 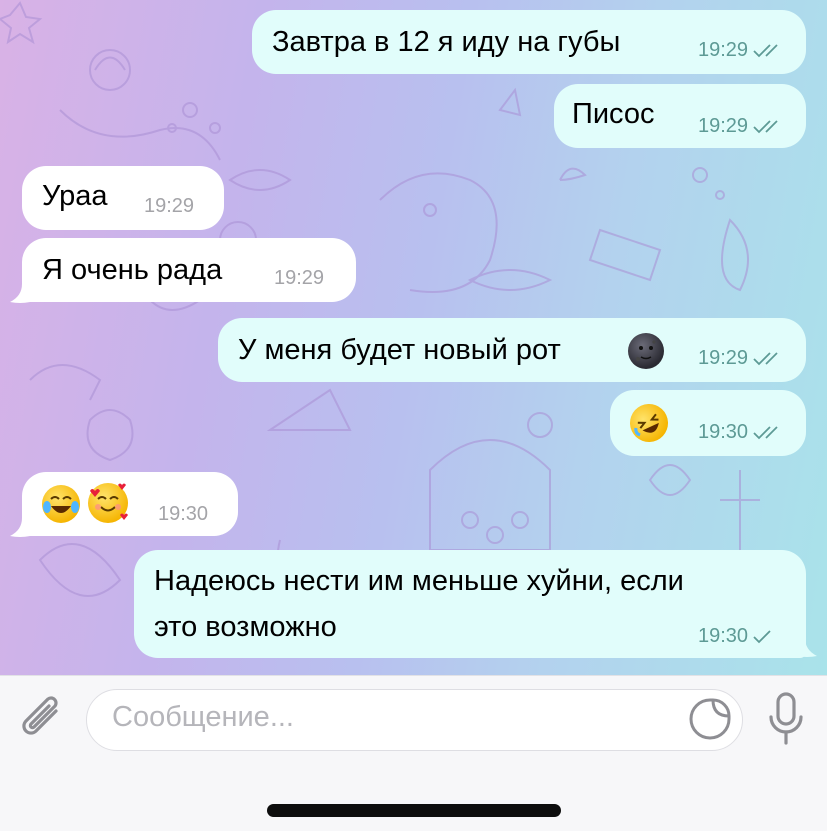 I want to click on sticker-icon, so click(x=710, y=719).